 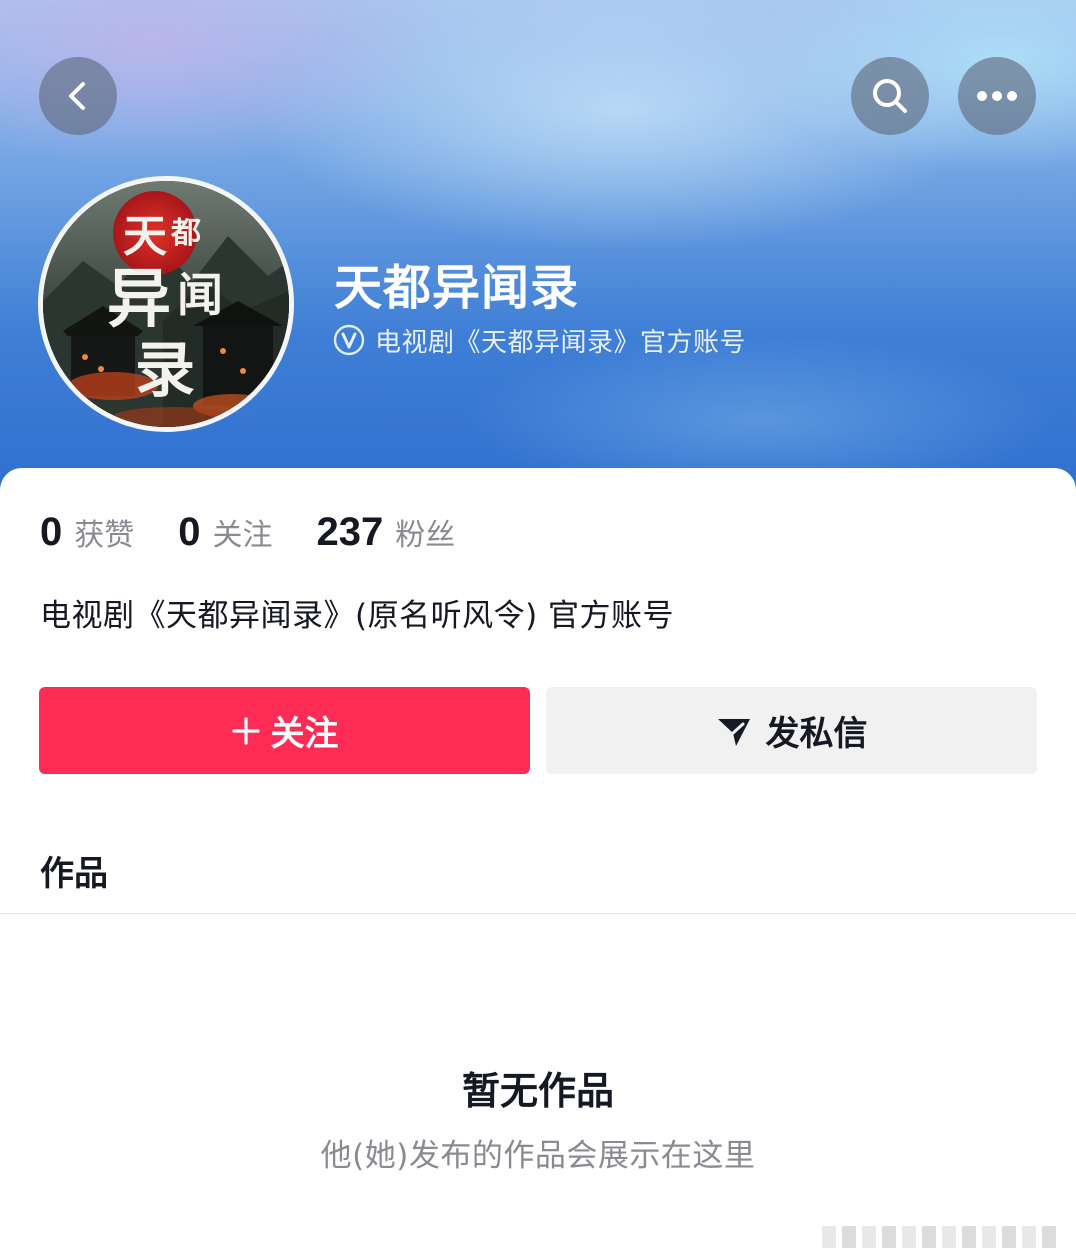 What do you see at coordinates (386, 532) in the screenshot?
I see `stat-followers: 237 粉丝` at bounding box center [386, 532].